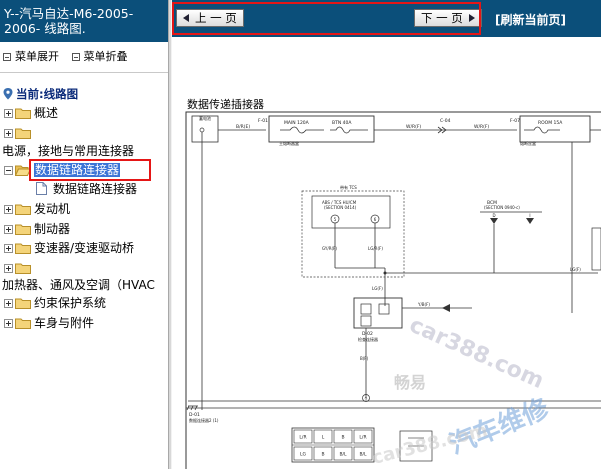  Describe the element at coordinates (364, 358) in the screenshot. I see `wire-color-label: B(F)` at that location.